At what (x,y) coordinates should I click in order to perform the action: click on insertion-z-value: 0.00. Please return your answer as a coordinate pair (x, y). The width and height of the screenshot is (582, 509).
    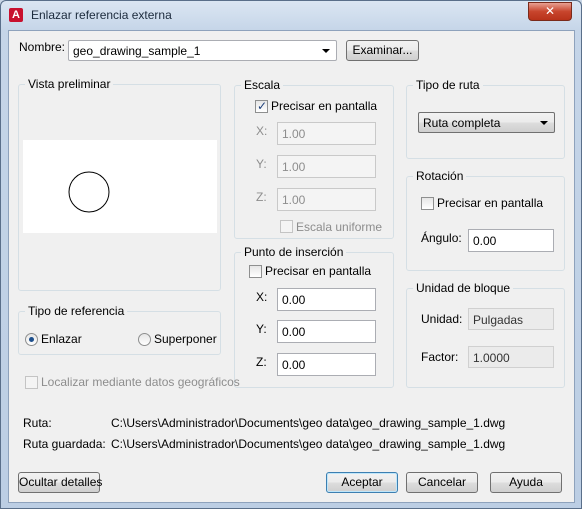
    Looking at the image, I should click on (294, 365).